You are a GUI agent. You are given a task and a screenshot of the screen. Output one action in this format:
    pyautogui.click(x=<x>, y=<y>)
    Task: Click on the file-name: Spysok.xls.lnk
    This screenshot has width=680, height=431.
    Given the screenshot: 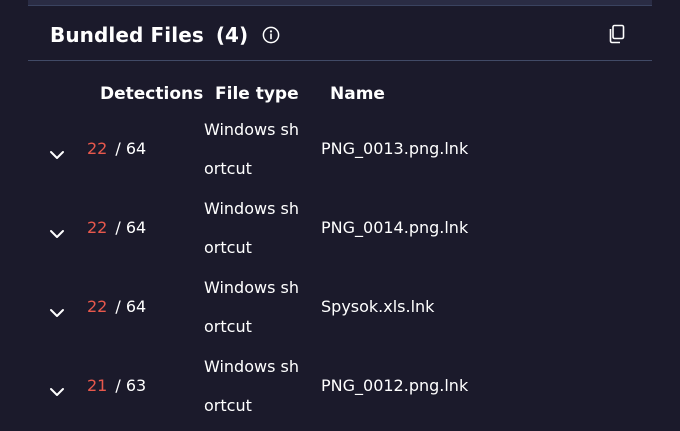 What is the action you would take?
    pyautogui.click(x=377, y=306)
    